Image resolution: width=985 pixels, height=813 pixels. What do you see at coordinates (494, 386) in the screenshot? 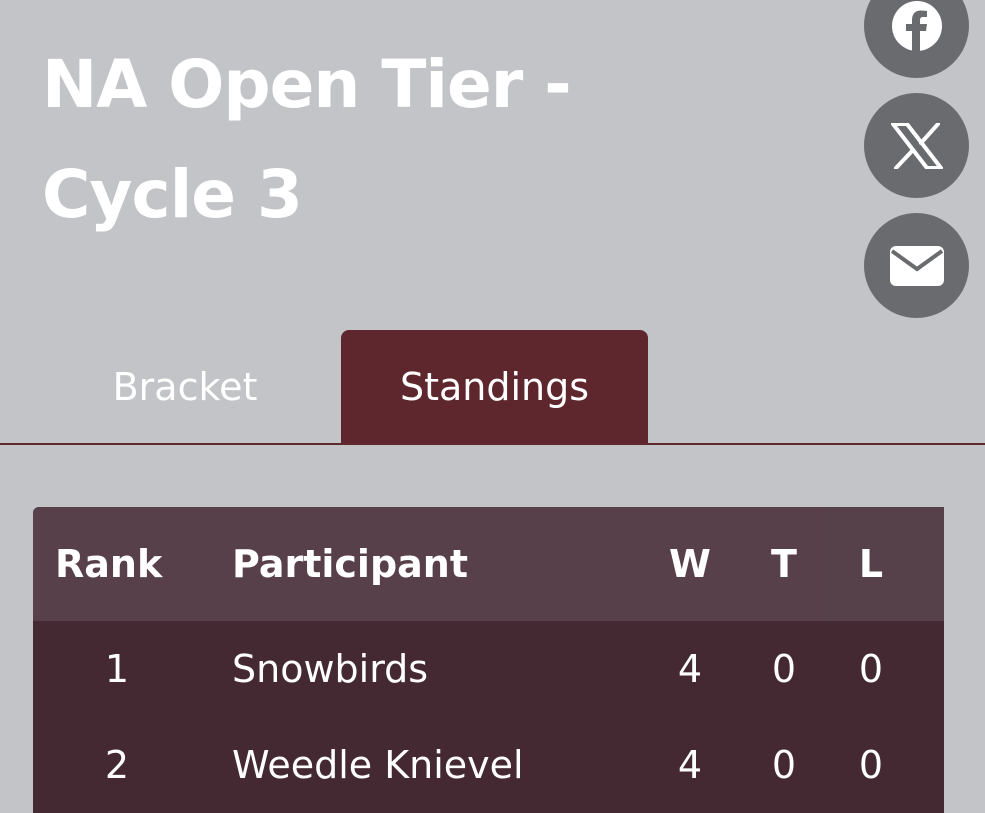
I see `tab-standings: Standings` at bounding box center [494, 386].